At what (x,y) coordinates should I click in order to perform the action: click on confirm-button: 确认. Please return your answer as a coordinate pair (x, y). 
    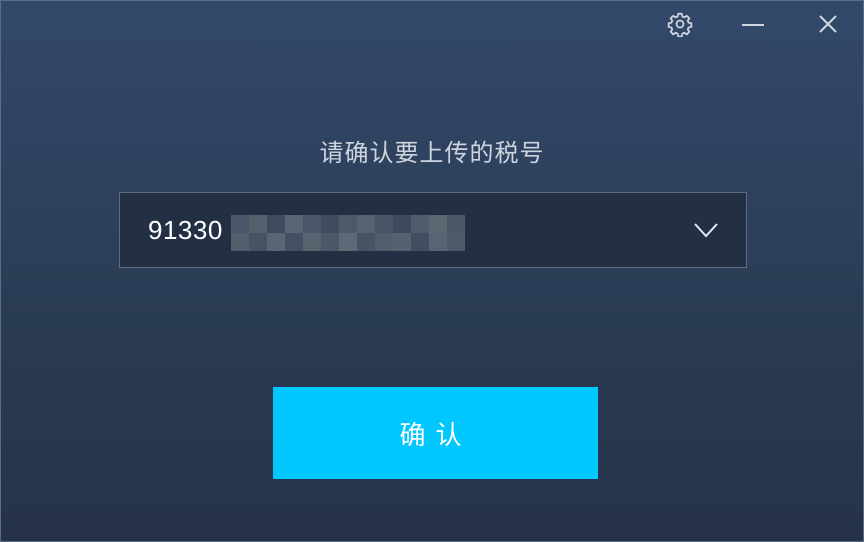
    Looking at the image, I should click on (435, 433).